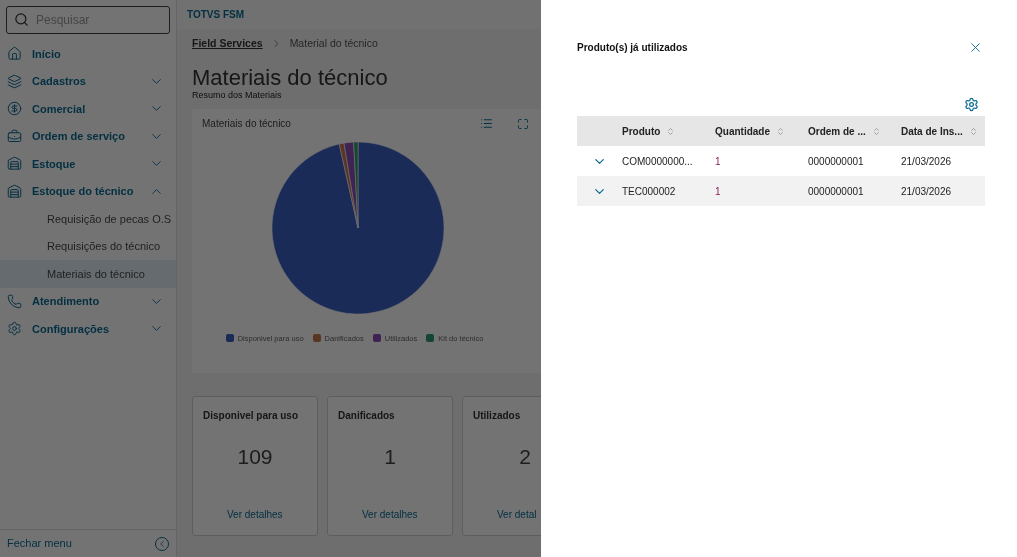 Image resolution: width=1017 pixels, height=557 pixels. Describe the element at coordinates (668, 131) in the screenshot. I see `column-header: Produto` at that location.